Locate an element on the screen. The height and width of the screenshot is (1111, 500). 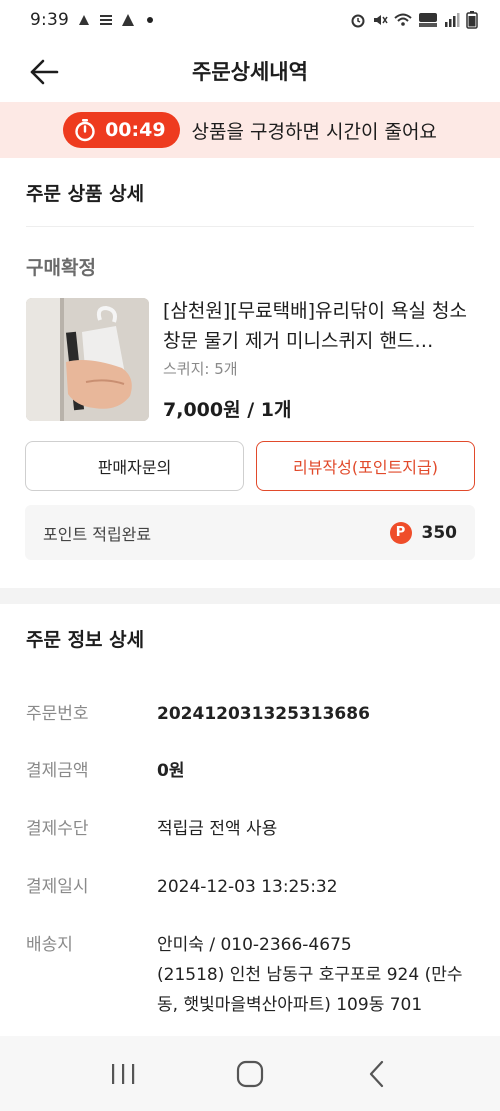
point-icon: P is located at coordinates (400, 532).